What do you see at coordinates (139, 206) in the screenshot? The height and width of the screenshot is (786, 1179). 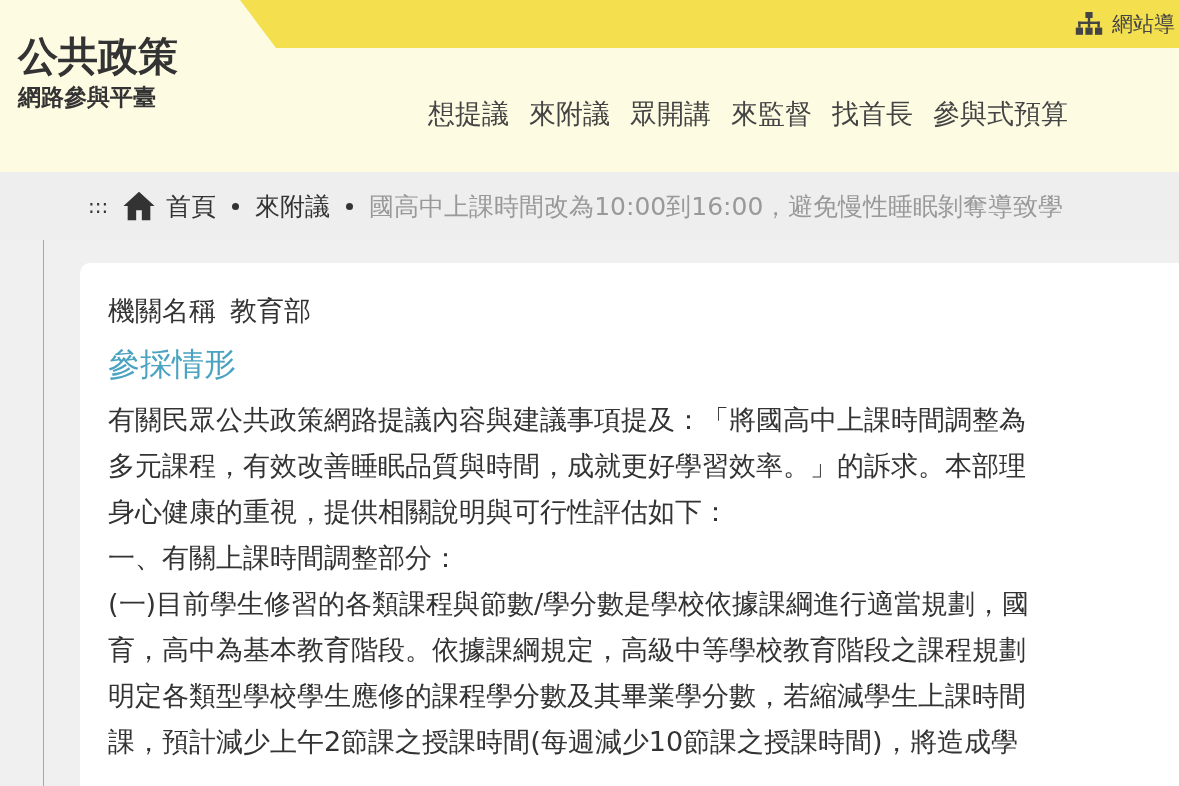 I see `home-icon` at bounding box center [139, 206].